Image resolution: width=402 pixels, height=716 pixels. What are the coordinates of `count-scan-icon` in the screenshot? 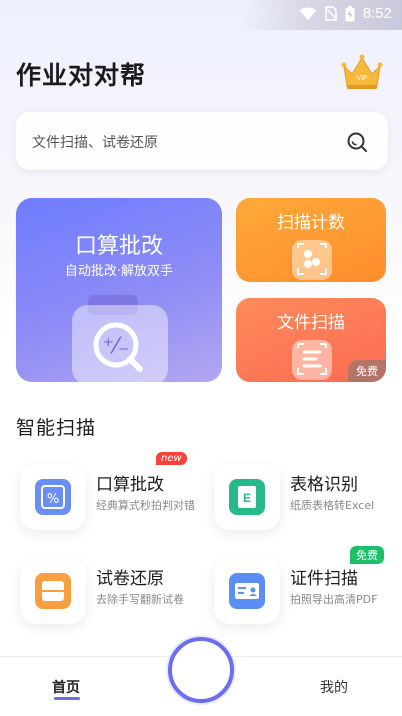 It's located at (312, 260).